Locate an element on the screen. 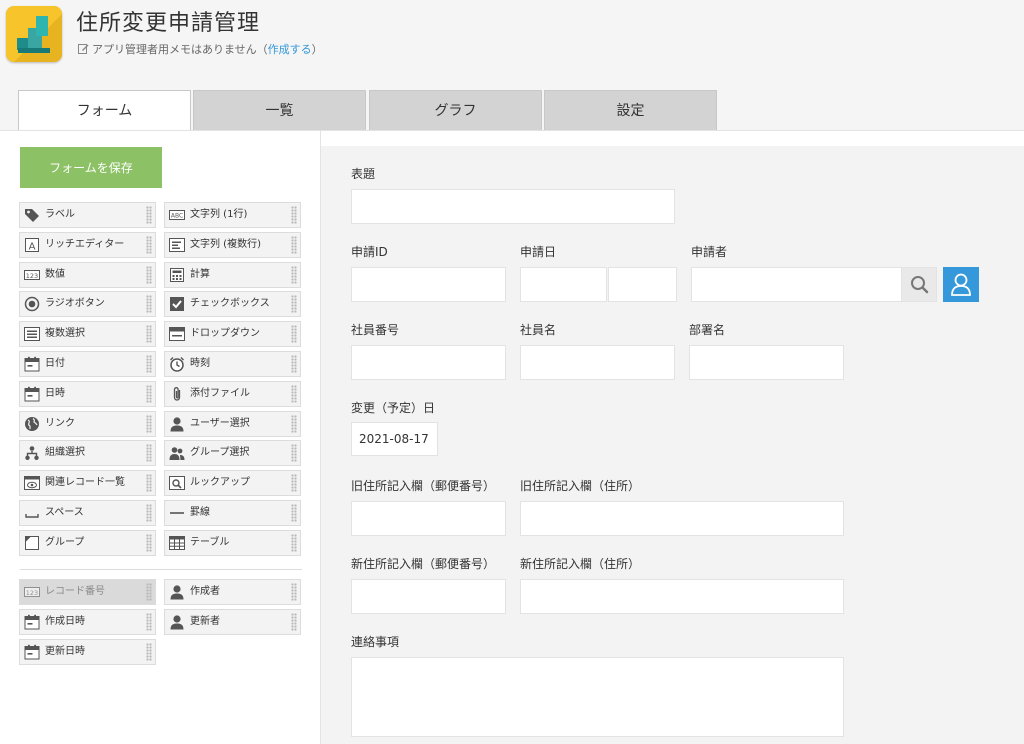  tab-form: フォーム is located at coordinates (104, 110).